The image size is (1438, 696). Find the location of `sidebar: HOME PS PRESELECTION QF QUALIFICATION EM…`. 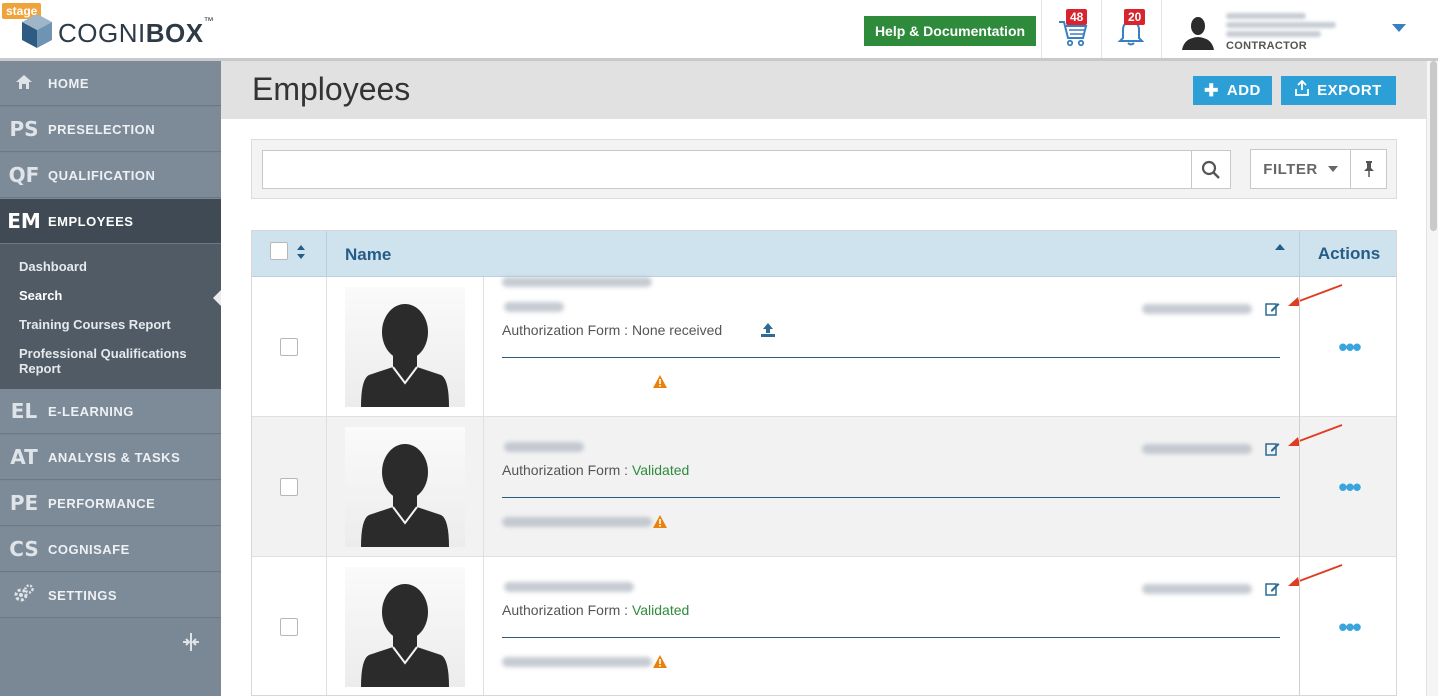

sidebar: HOME PS PRESELECTION QF QUALIFICATION EM… is located at coordinates (110, 378).